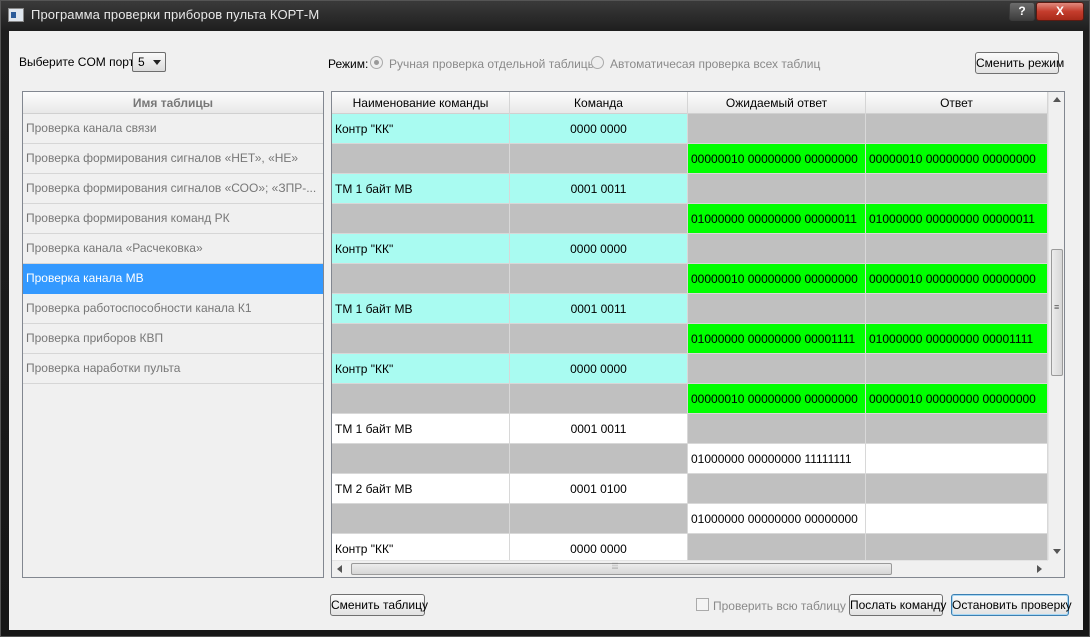 This screenshot has width=1090, height=637. What do you see at coordinates (421, 489) in the screenshot?
I see `cell-command-name: ТМ 2 байт МВ` at bounding box center [421, 489].